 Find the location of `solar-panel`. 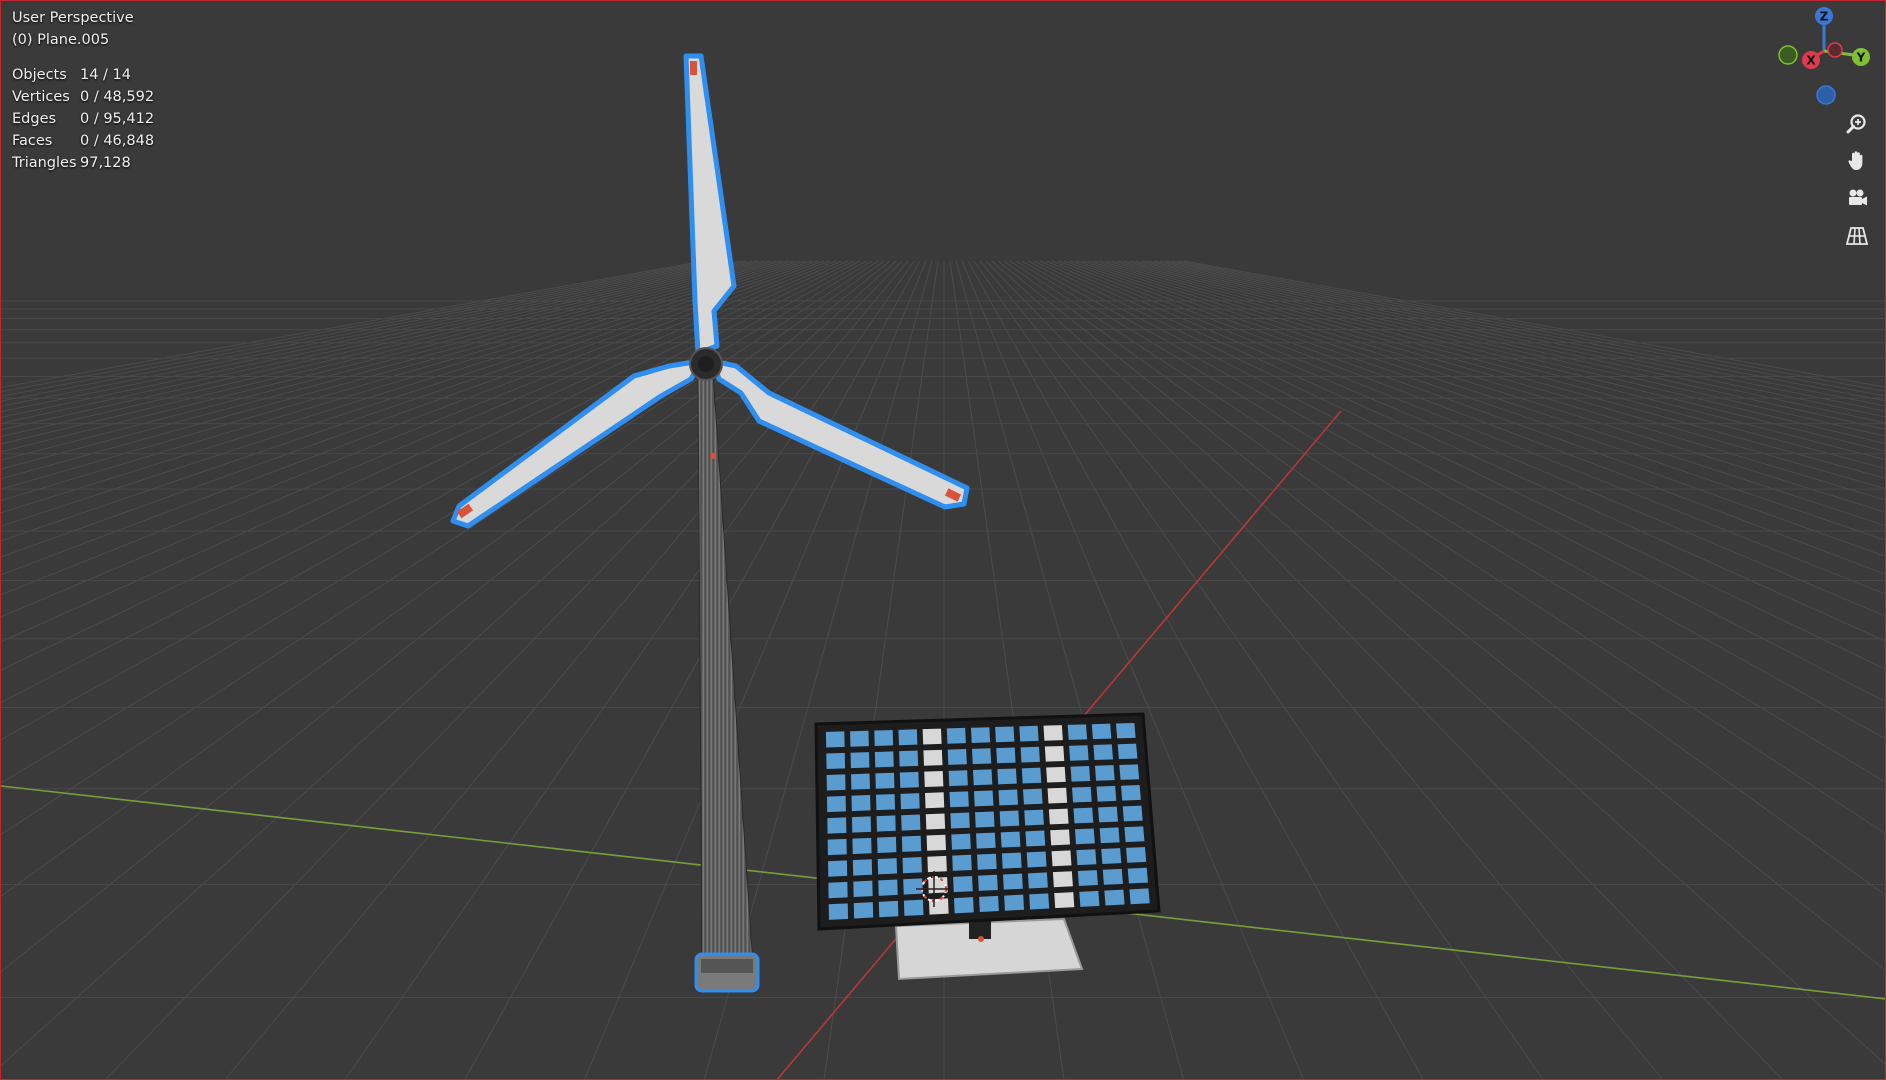

solar-panel is located at coordinates (987, 846).